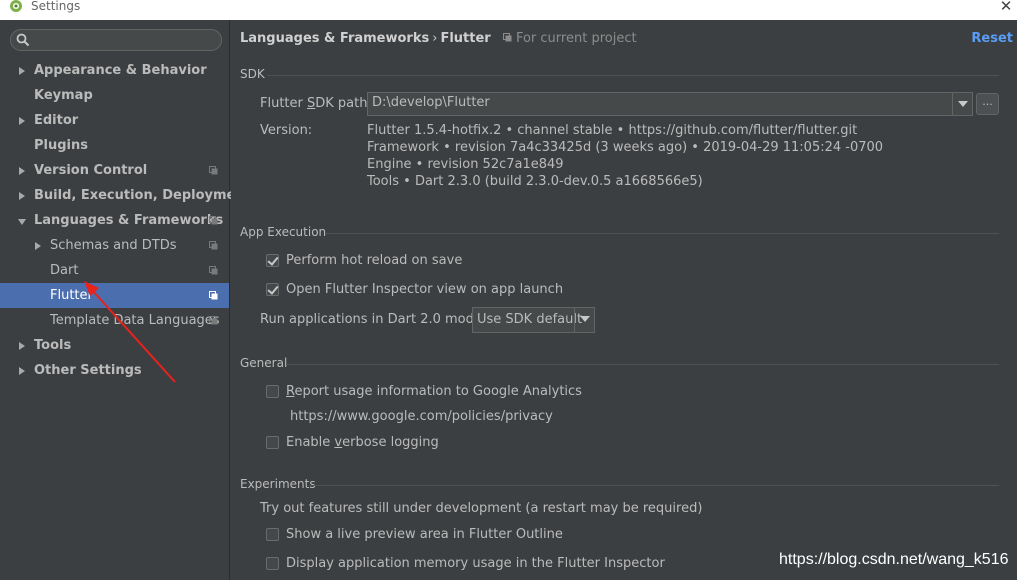 The height and width of the screenshot is (580, 1017). What do you see at coordinates (63, 95) in the screenshot?
I see `sidebar-item-label: Keymap` at bounding box center [63, 95].